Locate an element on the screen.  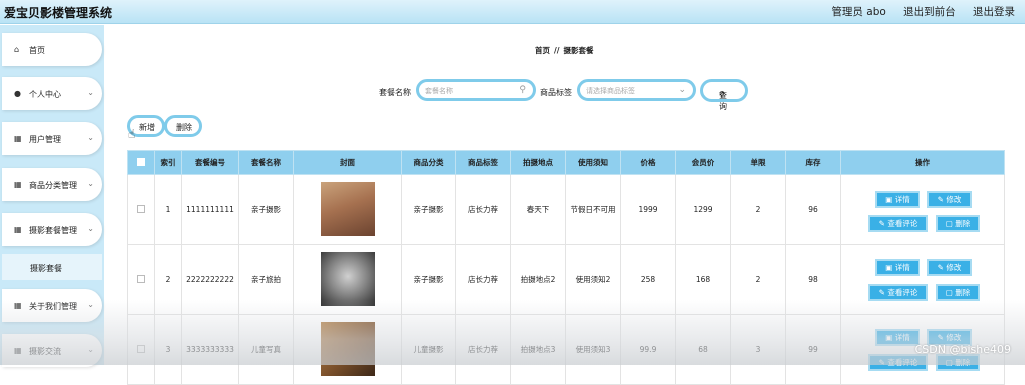
select-all-cell is located at coordinates (141, 162).